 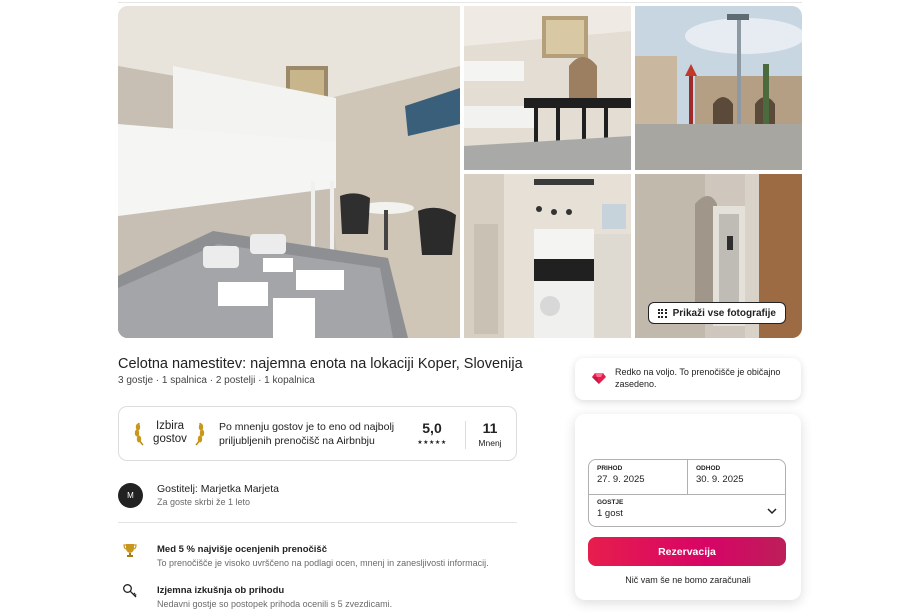 I want to click on chevron-down-icon, so click(x=772, y=511).